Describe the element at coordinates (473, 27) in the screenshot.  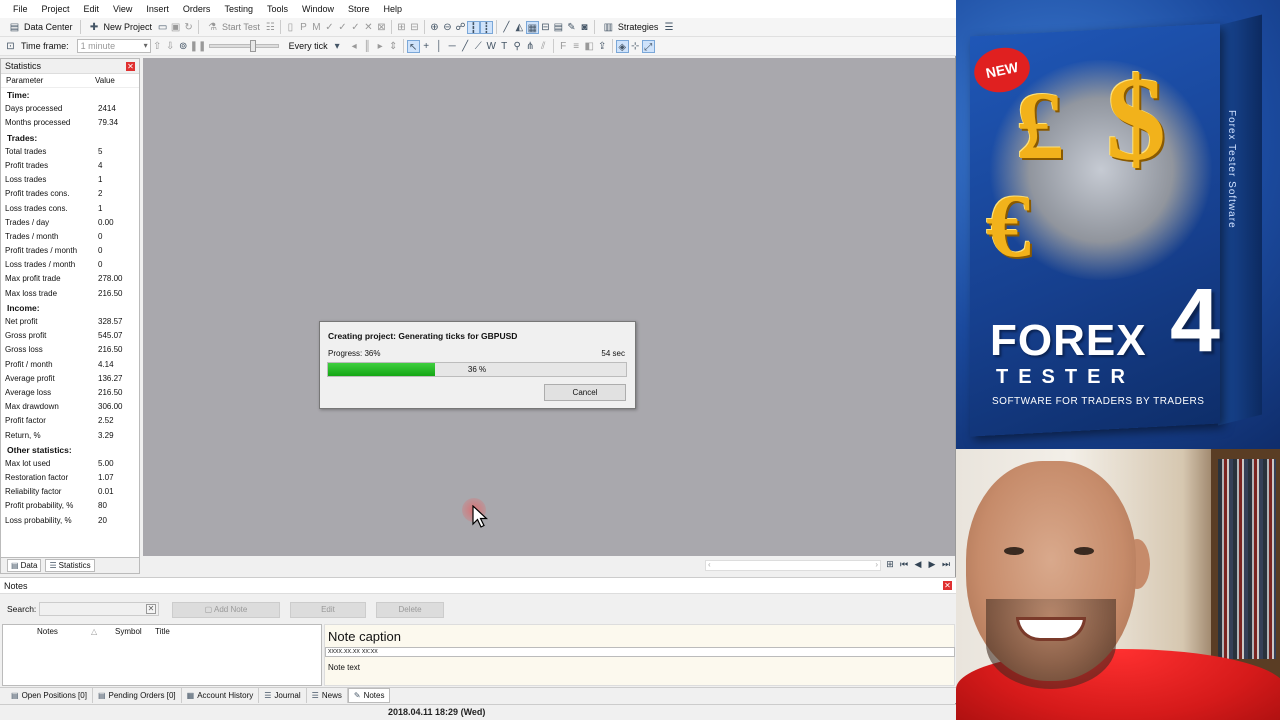
I see `bars-view-icon: ┇` at that location.